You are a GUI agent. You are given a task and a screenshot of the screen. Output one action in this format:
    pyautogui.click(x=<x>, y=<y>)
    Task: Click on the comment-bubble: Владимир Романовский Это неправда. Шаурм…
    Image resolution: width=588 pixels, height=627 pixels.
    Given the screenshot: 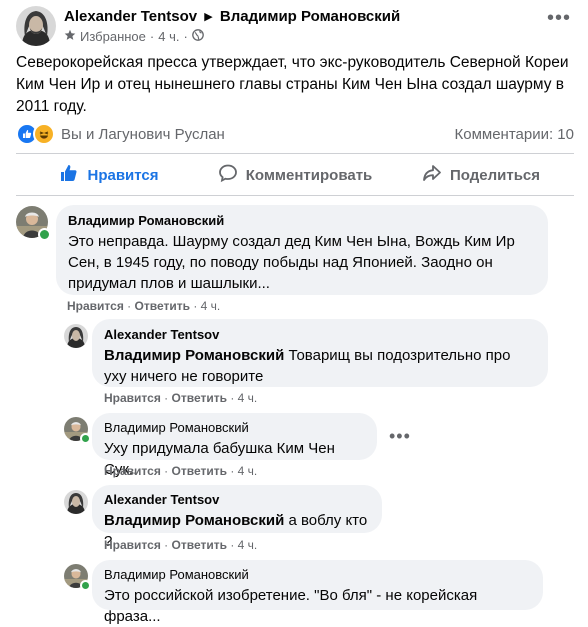 What is the action you would take?
    pyautogui.click(x=302, y=250)
    